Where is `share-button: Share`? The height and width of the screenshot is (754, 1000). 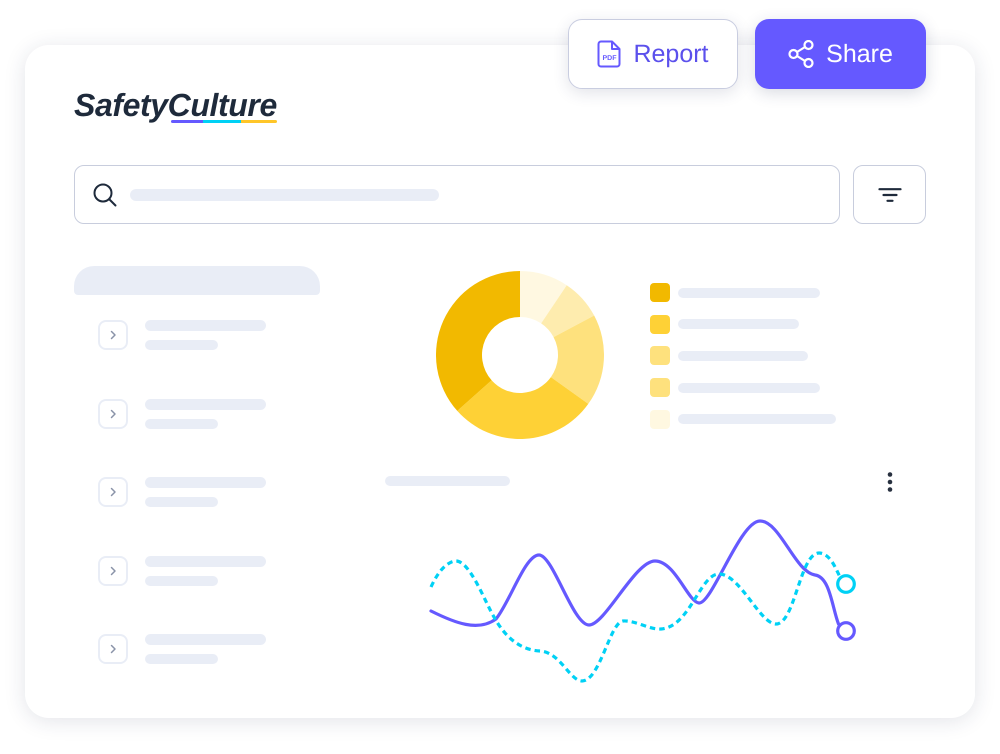 share-button: Share is located at coordinates (840, 54).